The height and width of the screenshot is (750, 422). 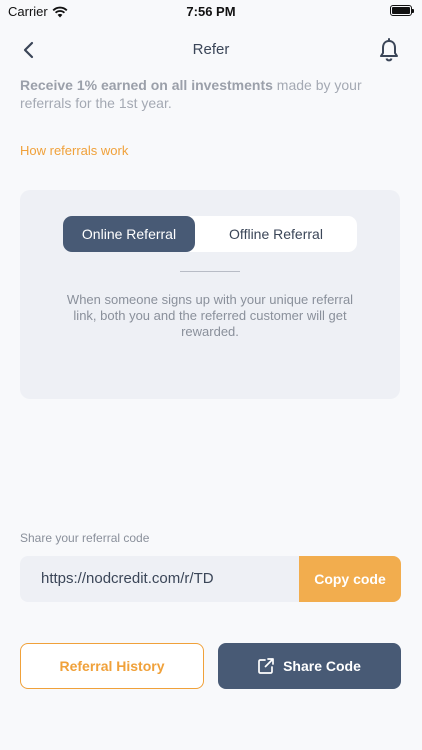 I want to click on divider, so click(x=210, y=271).